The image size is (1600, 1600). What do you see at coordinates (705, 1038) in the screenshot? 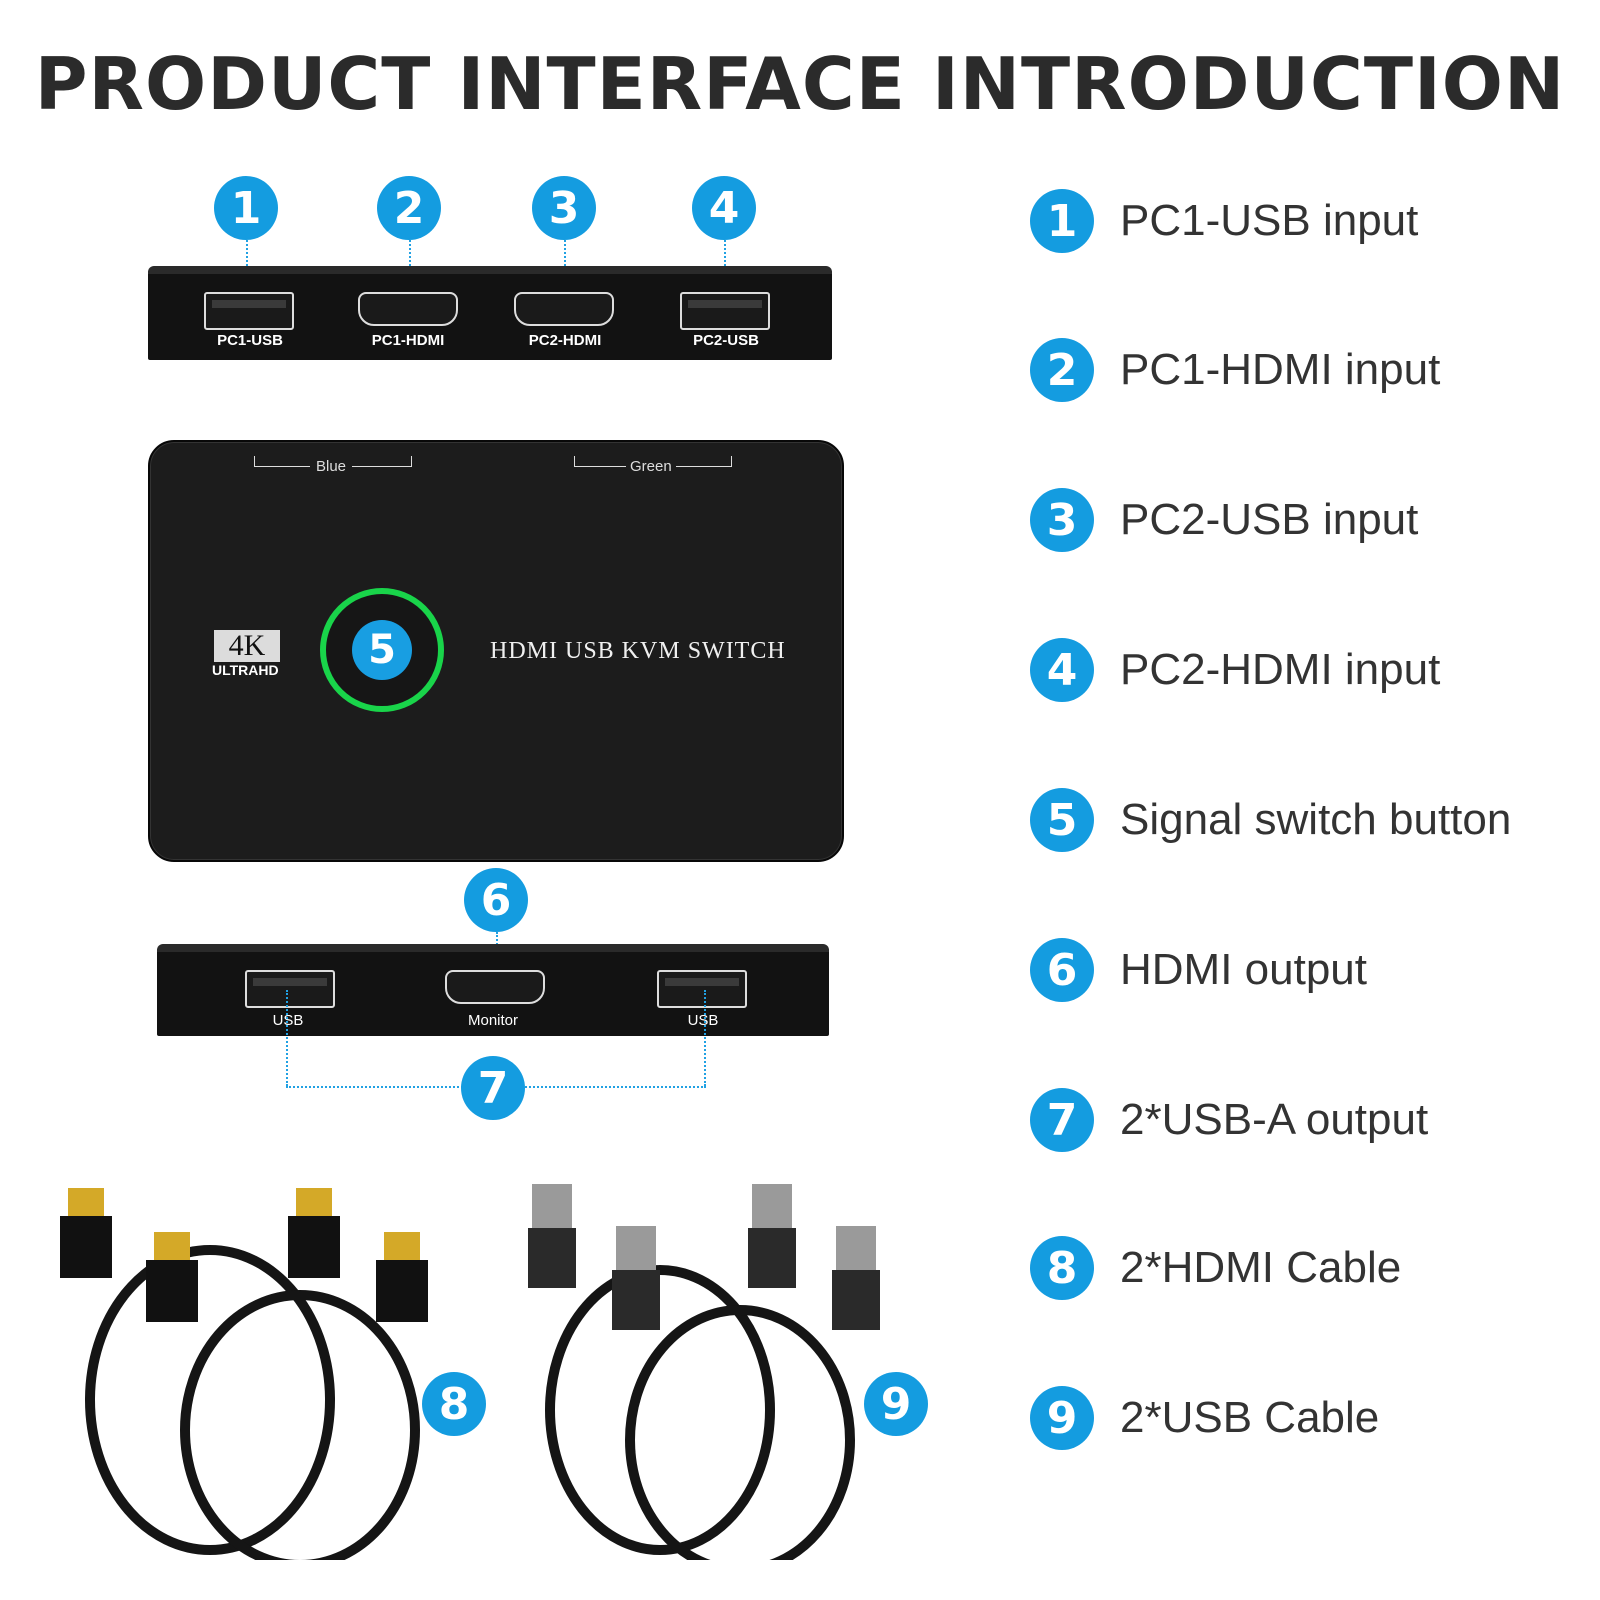
I see `callout-line-7b` at bounding box center [705, 1038].